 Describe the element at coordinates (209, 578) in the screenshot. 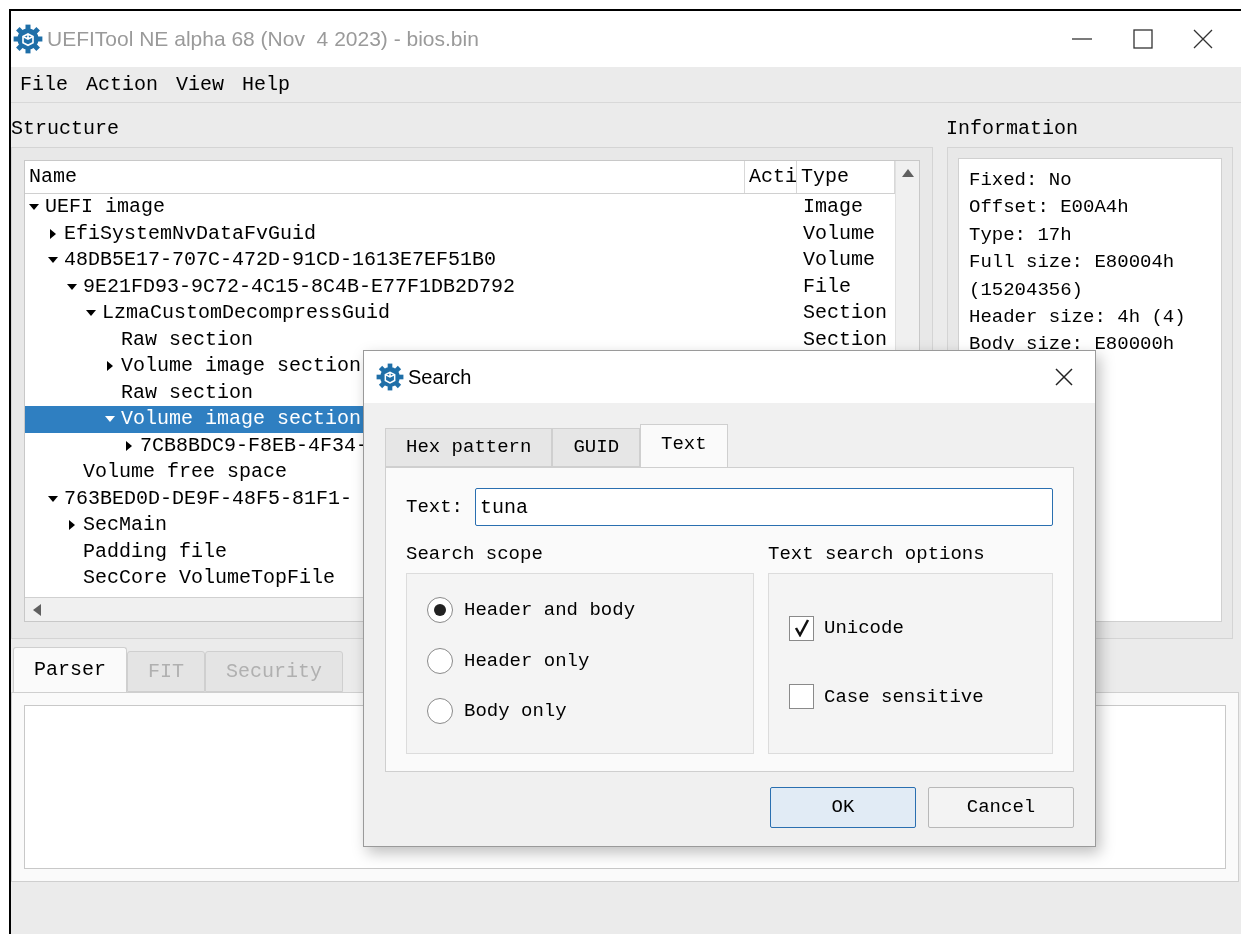

I see `tree-item-name: SecCore VolumeTopFile` at that location.